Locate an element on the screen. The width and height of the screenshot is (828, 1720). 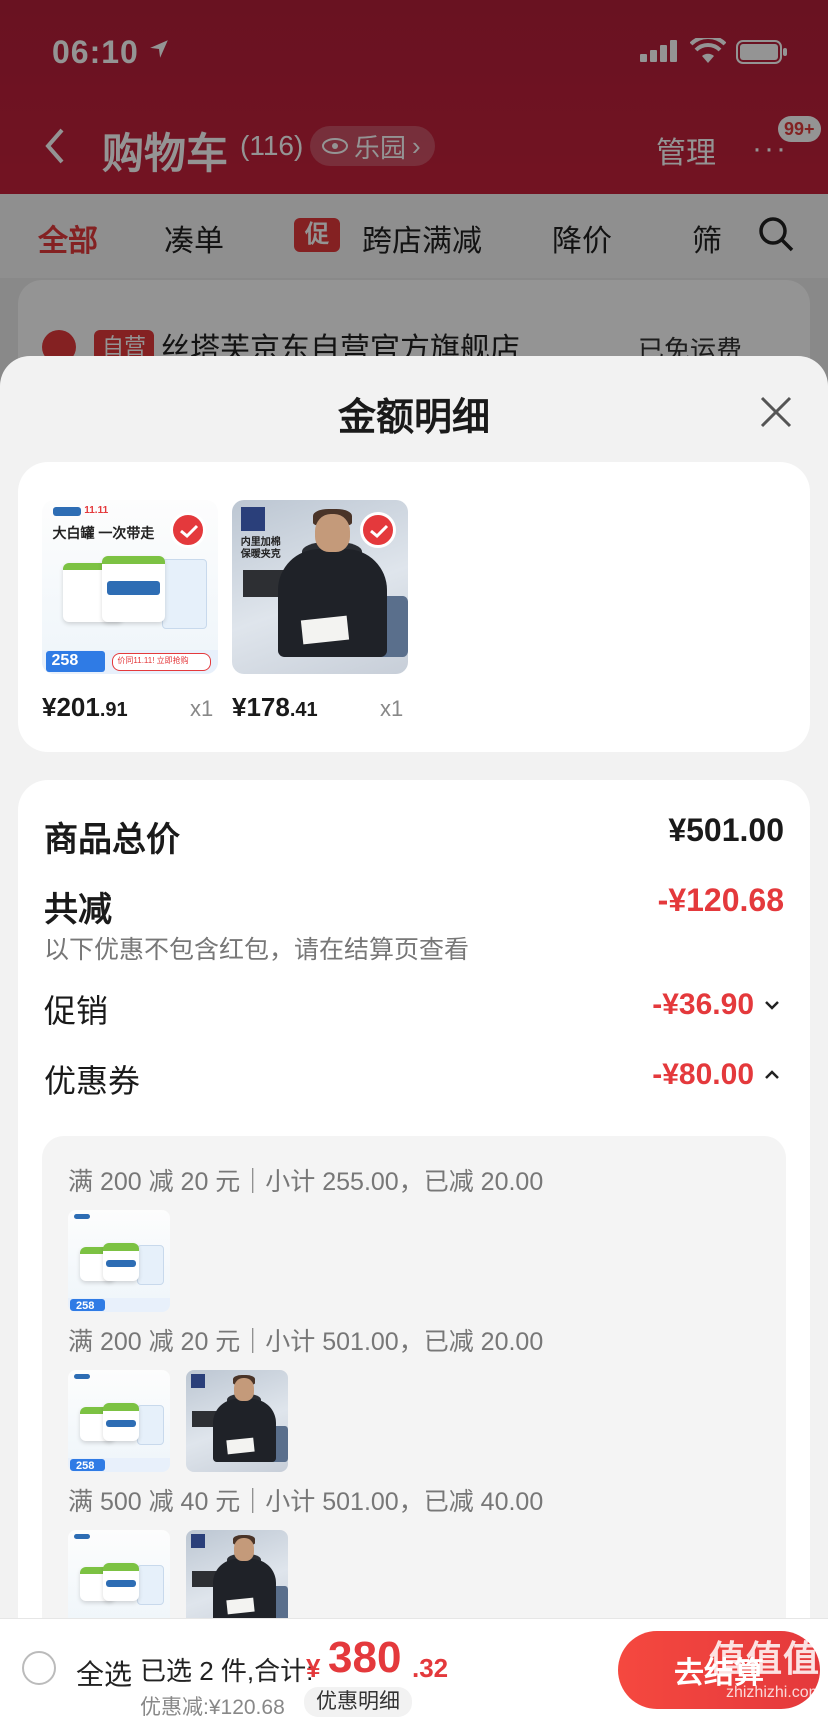
close-icon is located at coordinates (776, 412).